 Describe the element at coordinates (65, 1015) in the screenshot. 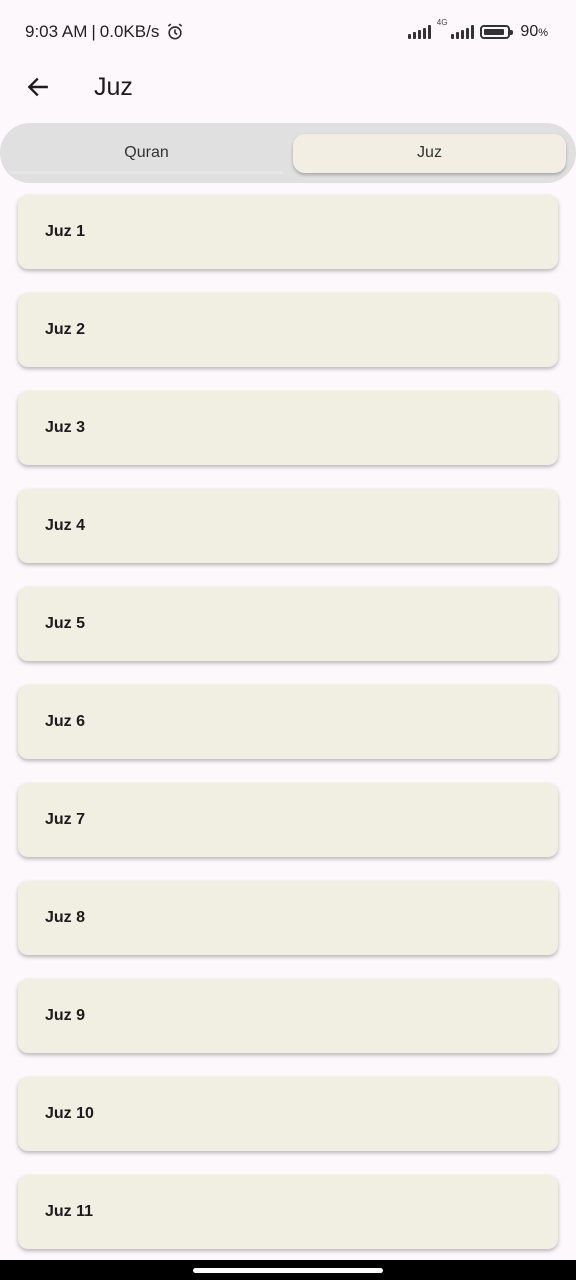

I see `juz-item-label: Juz 9` at that location.